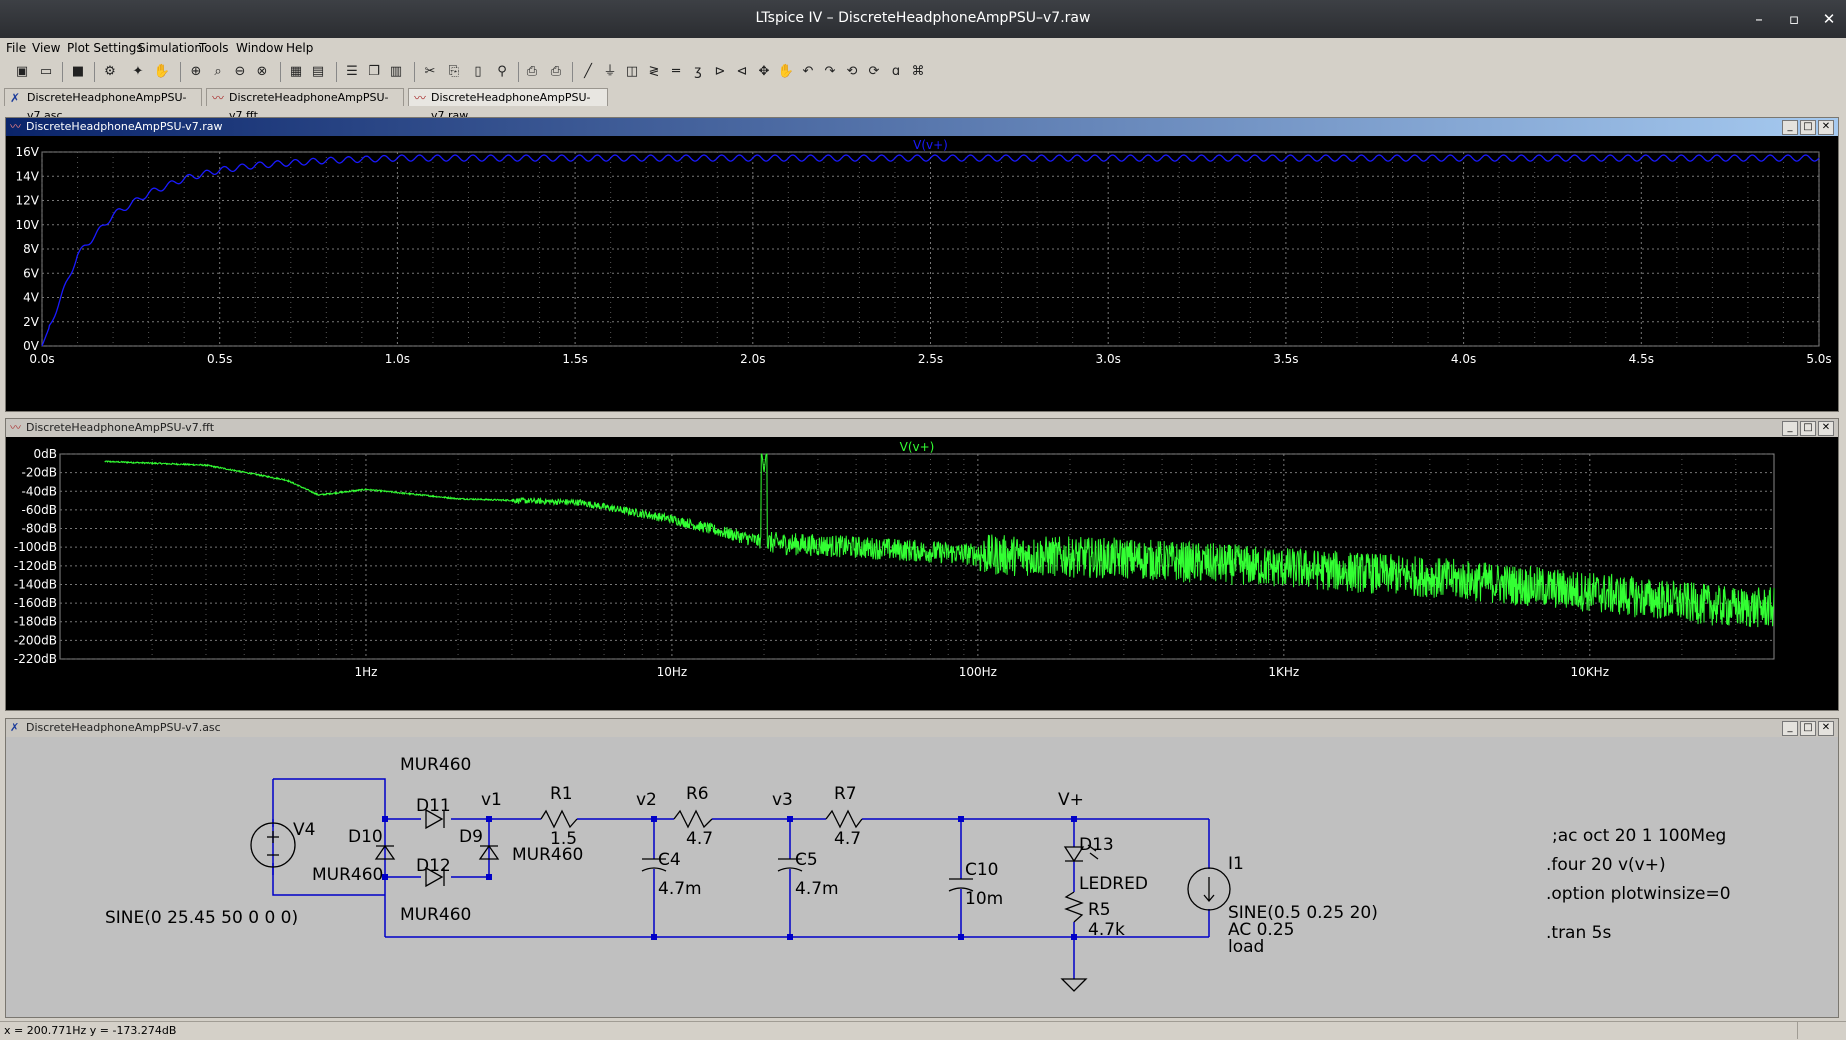 This screenshot has width=1846, height=1040. Describe the element at coordinates (874, 72) in the screenshot. I see `mirror-icon: ⟳` at that location.